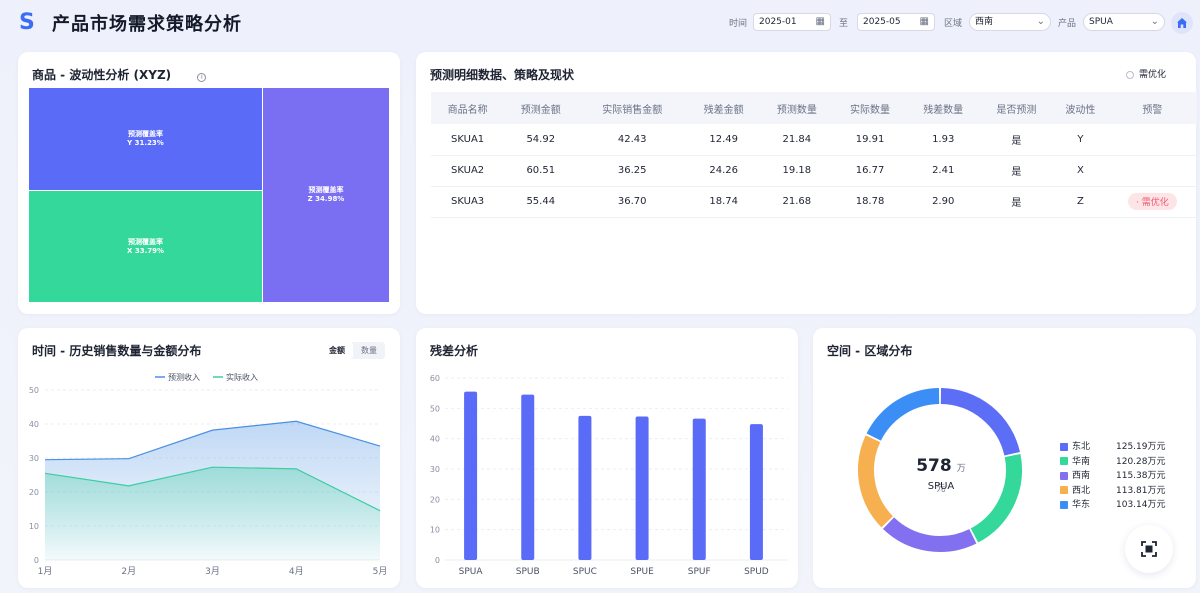 This screenshot has width=1200, height=593. Describe the element at coordinates (435, 378) in the screenshot. I see `y-tick-label: 60` at that location.